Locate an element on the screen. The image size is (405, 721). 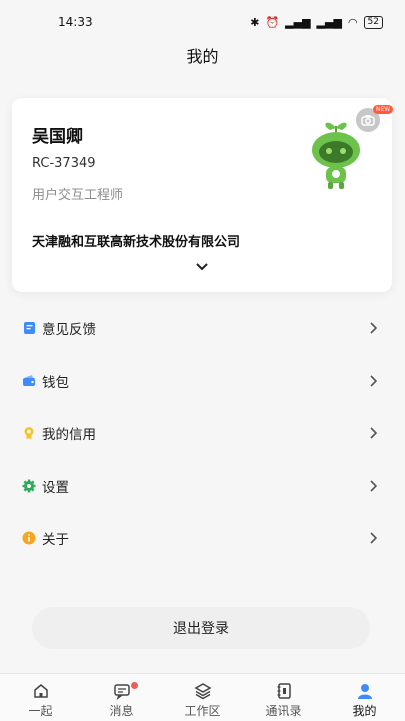
status-bar: 14:33 ✱ ⏰ ▂▄▆ ▂▄▆ ◠ 52 is located at coordinates (202, 22).